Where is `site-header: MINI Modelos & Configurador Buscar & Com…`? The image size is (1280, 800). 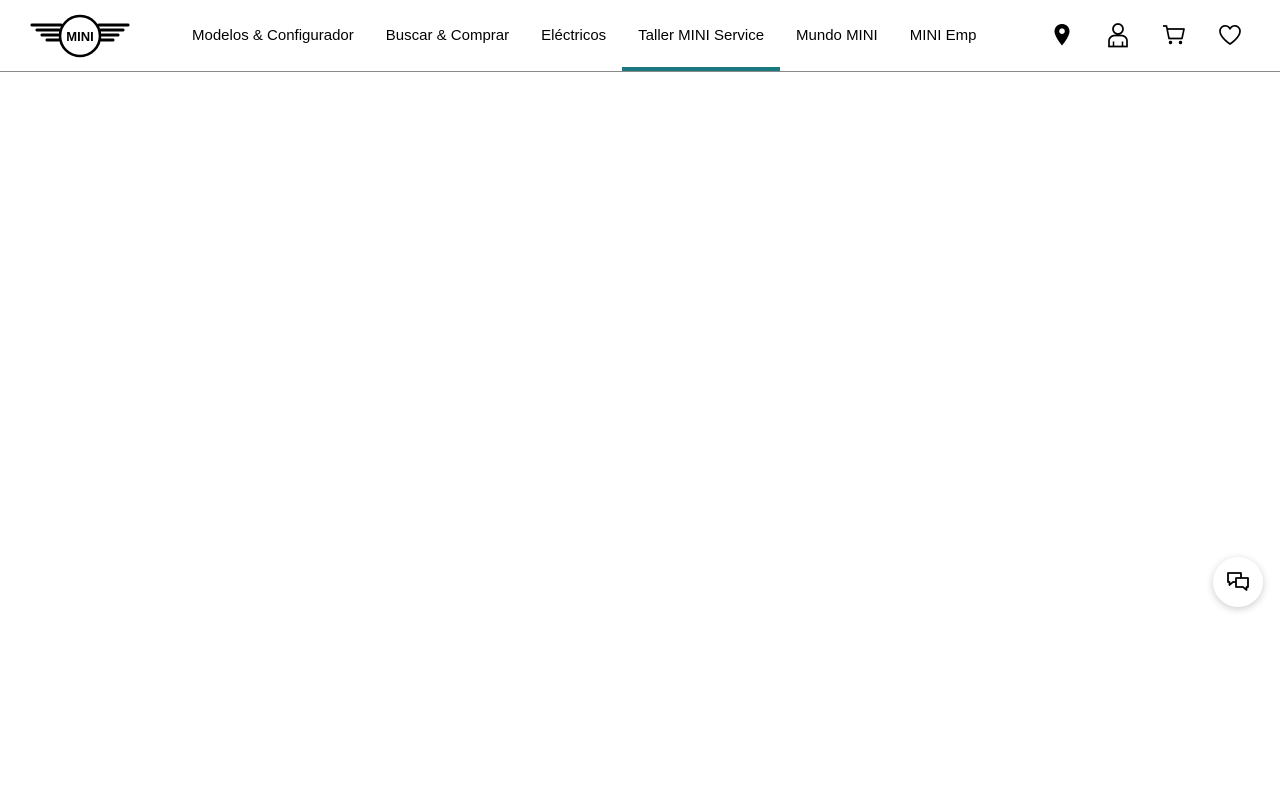 site-header: MINI Modelos & Configurador Buscar & Com… is located at coordinates (640, 36).